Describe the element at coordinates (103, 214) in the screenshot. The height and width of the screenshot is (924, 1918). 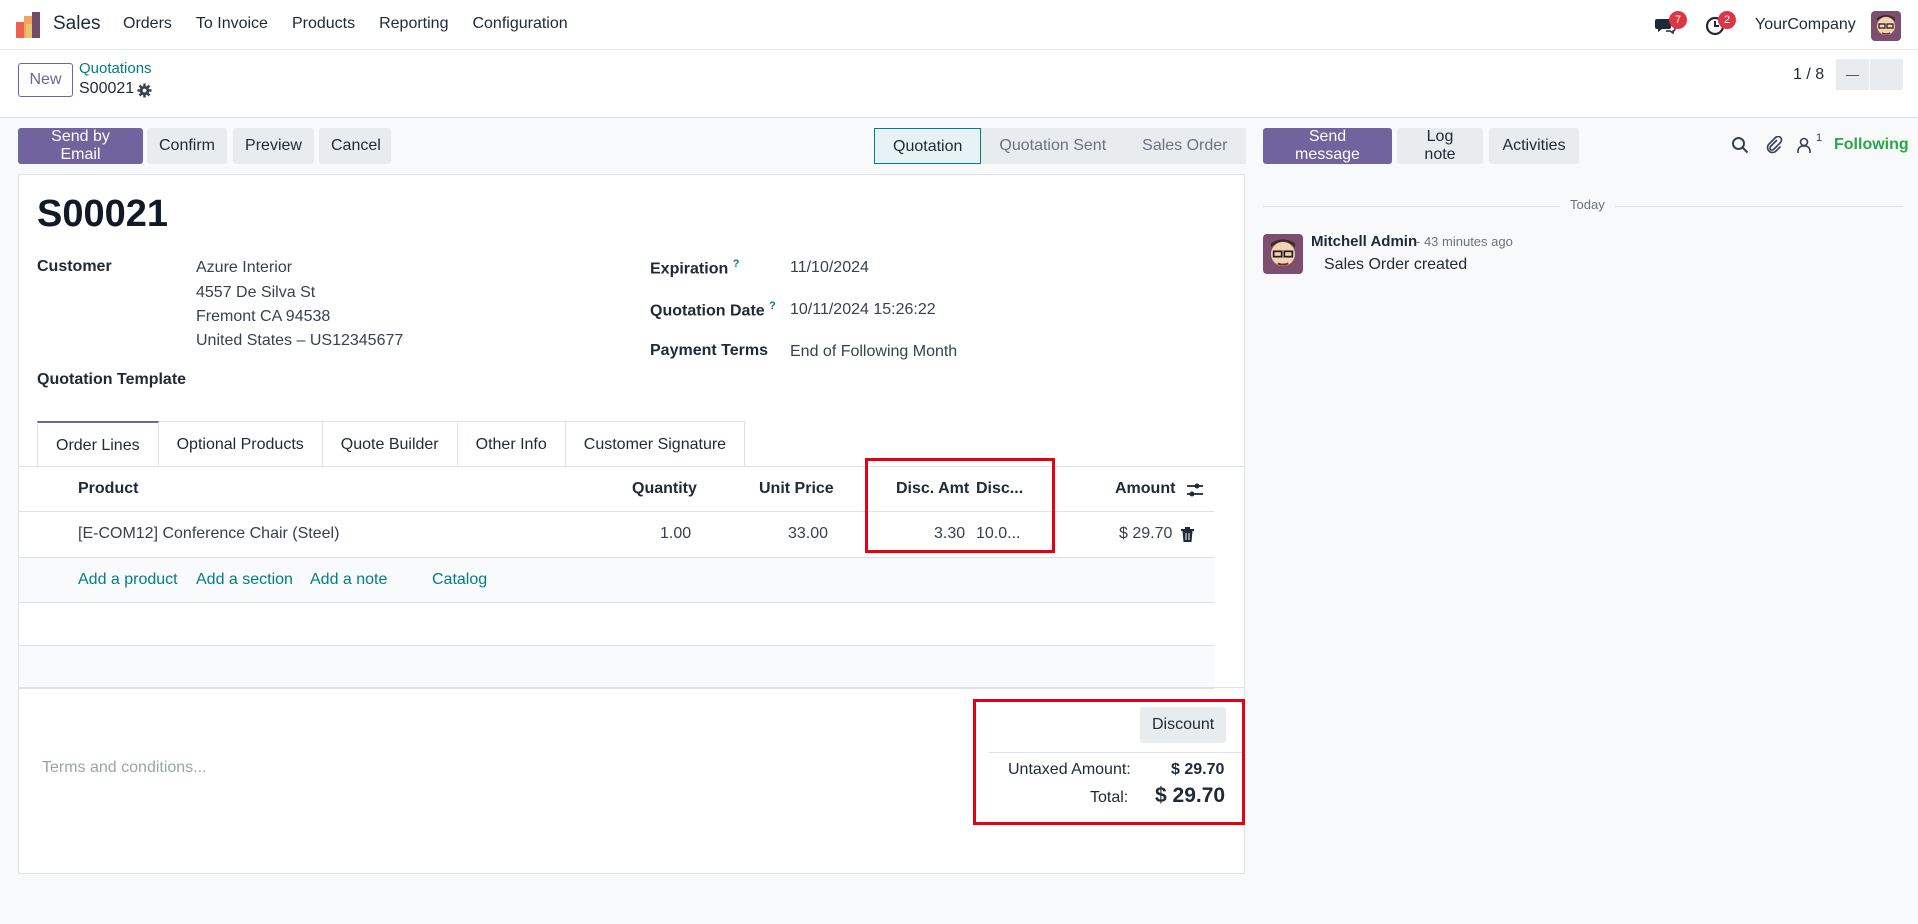
I see `document-title: S00021` at that location.